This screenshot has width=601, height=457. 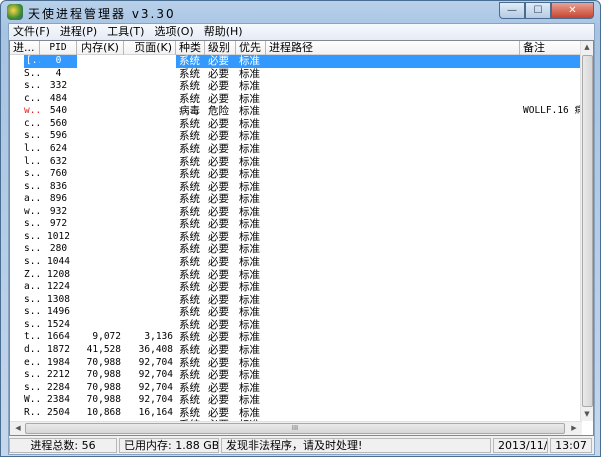 What do you see at coordinates (296, 136) in the screenshot?
I see `table-row: s... 596 系统必要标准` at bounding box center [296, 136].